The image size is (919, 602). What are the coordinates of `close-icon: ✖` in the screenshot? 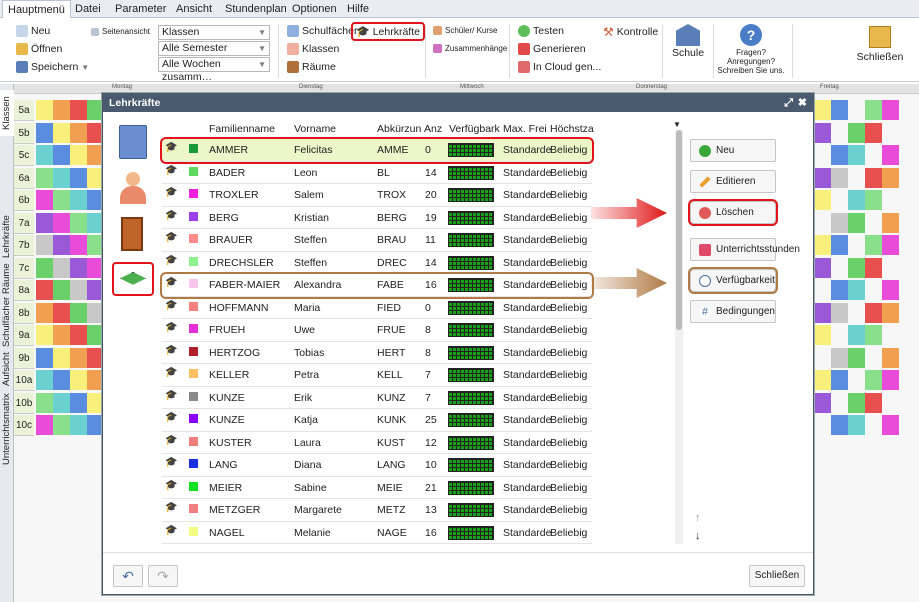 It's located at (802, 103).